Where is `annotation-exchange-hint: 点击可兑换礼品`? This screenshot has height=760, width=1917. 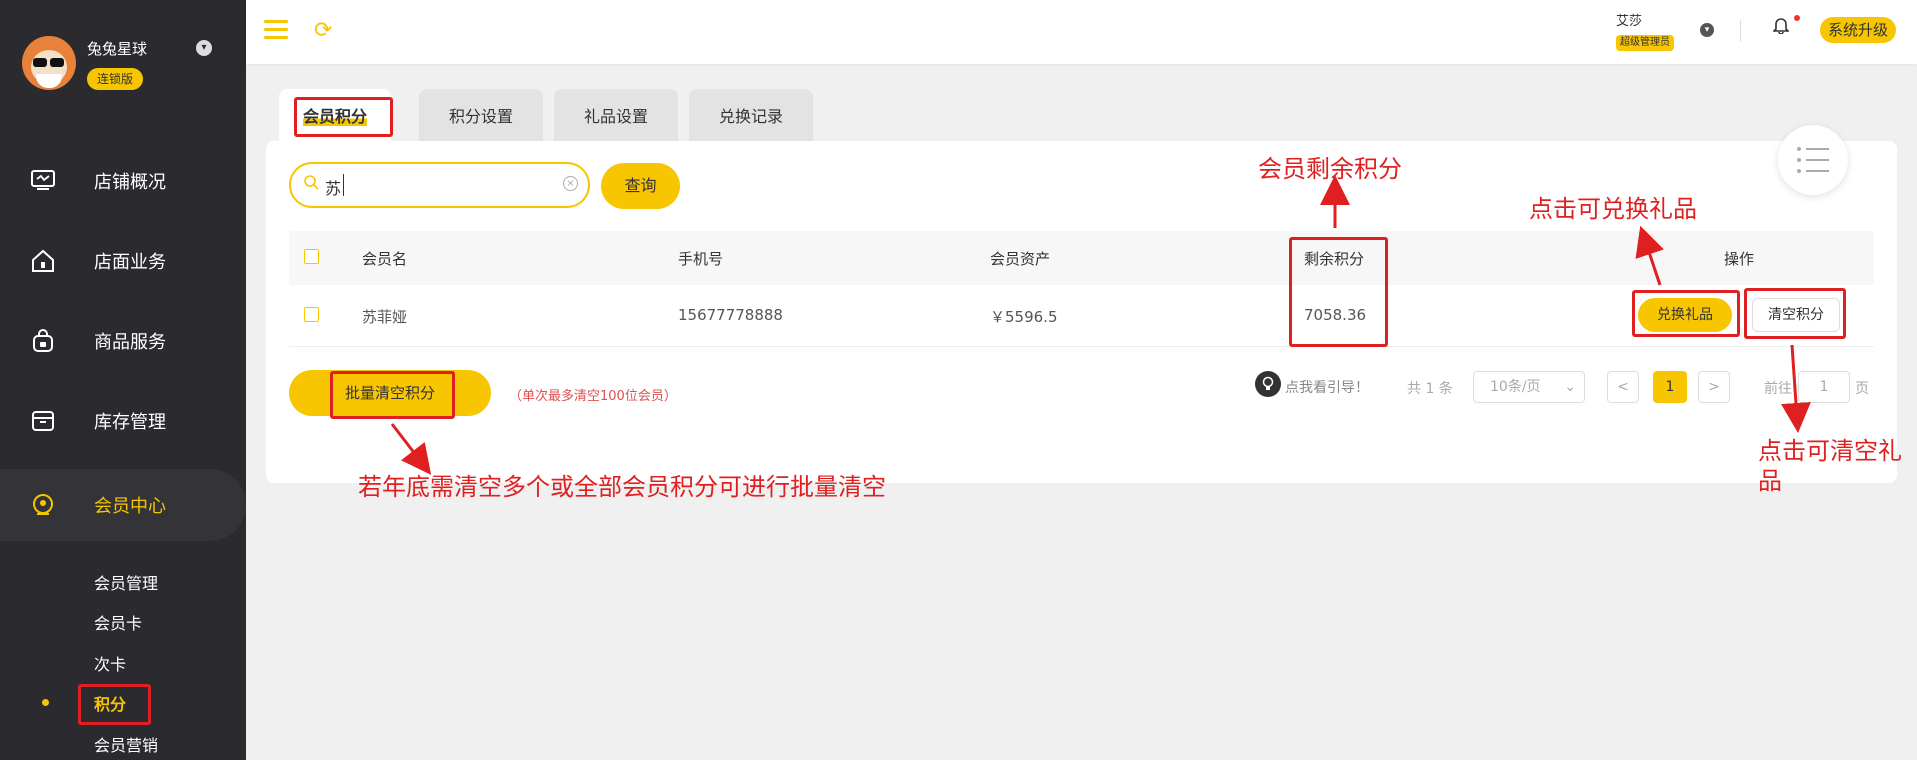
annotation-exchange-hint: 点击可兑换礼品 is located at coordinates (1613, 209).